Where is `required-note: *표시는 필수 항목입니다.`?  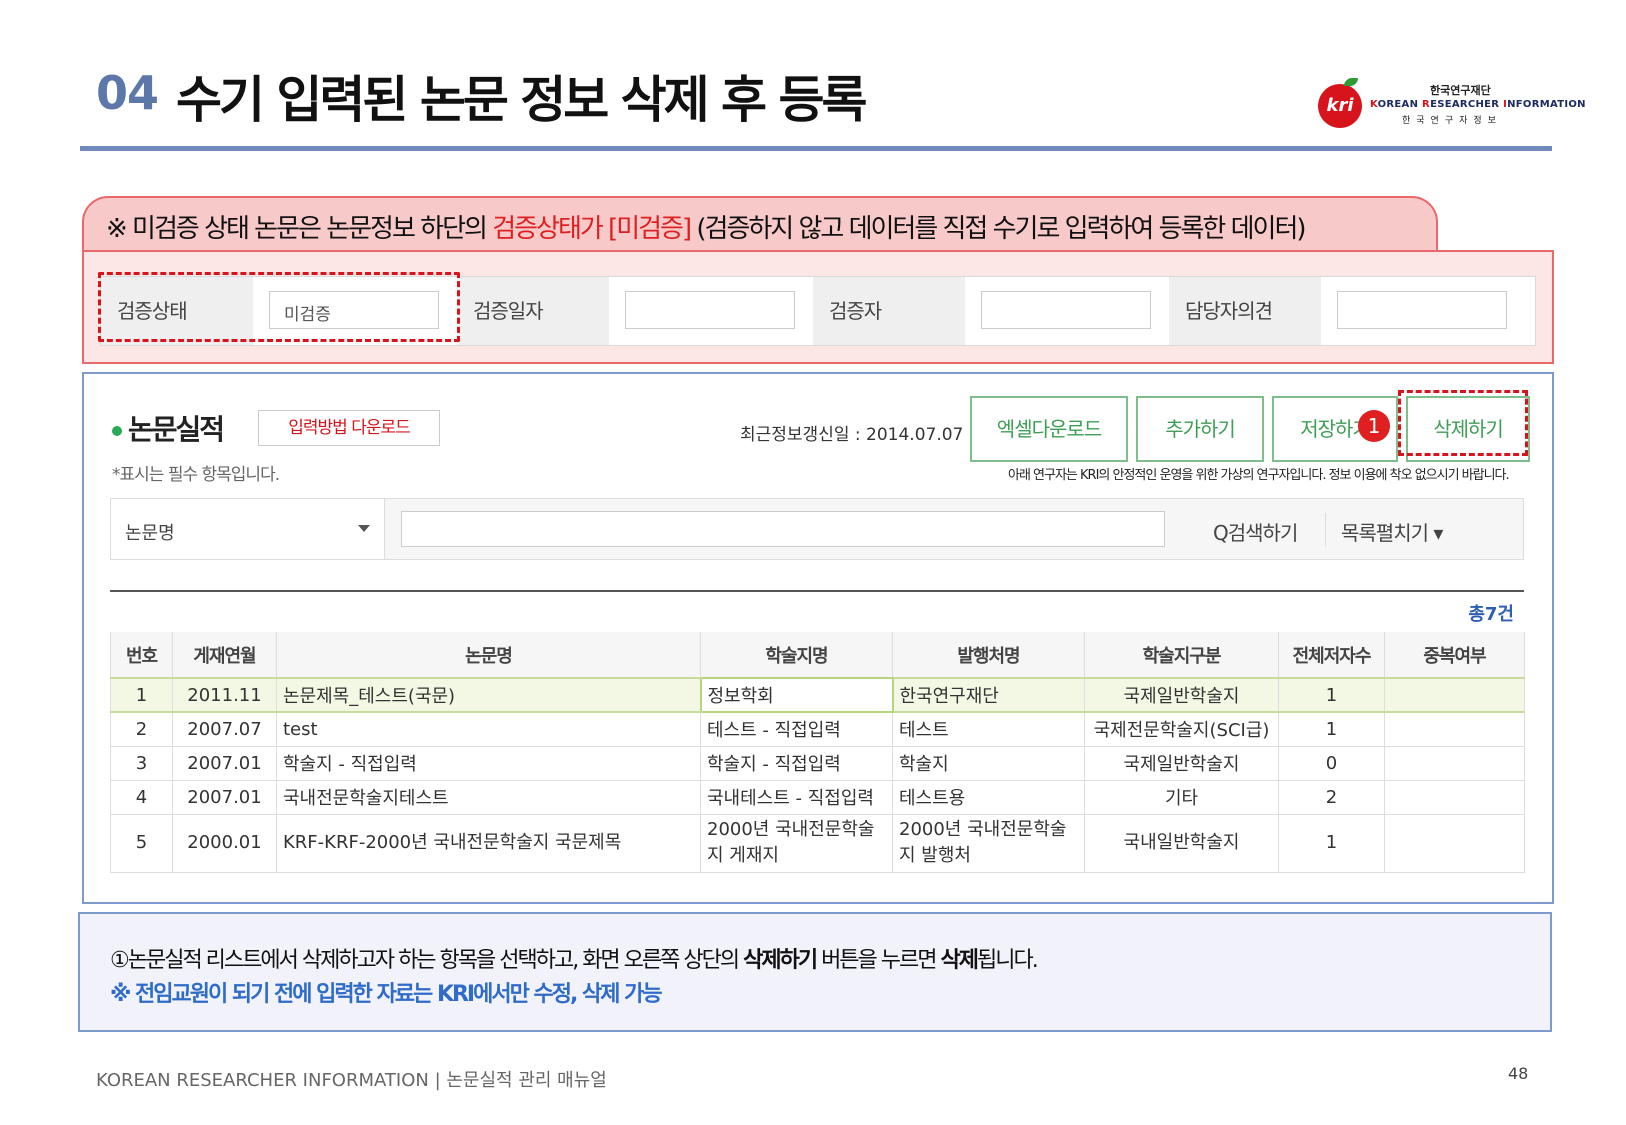
required-note: *표시는 필수 항목입니다. is located at coordinates (196, 475).